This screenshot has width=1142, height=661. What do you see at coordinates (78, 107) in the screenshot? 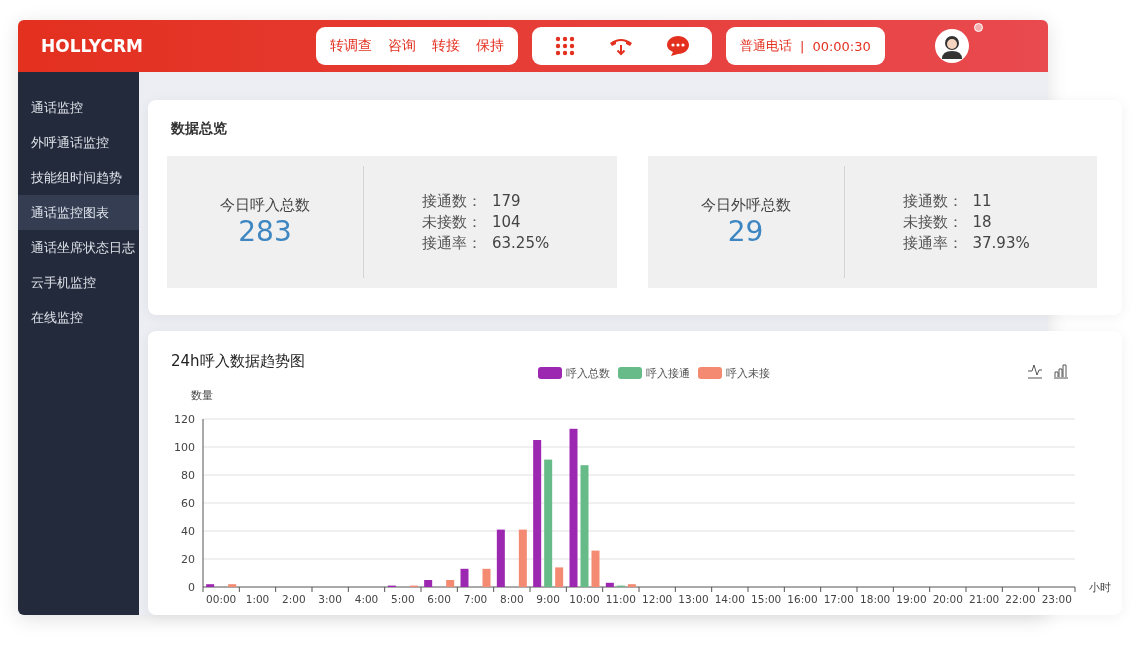
I see `sidebar-item: 通话监控` at bounding box center [78, 107].